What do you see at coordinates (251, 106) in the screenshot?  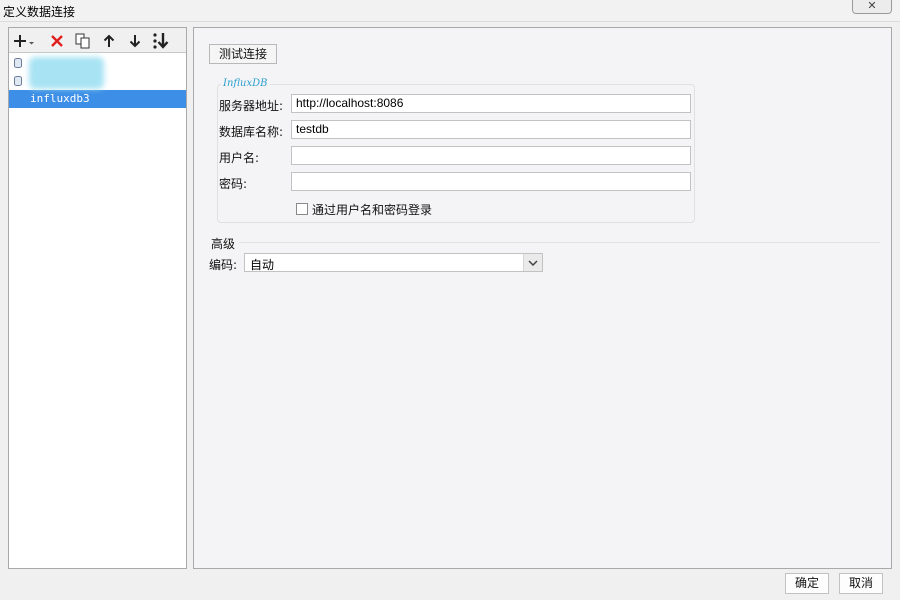 I see `server-address-label: 服务器地址:` at bounding box center [251, 106].